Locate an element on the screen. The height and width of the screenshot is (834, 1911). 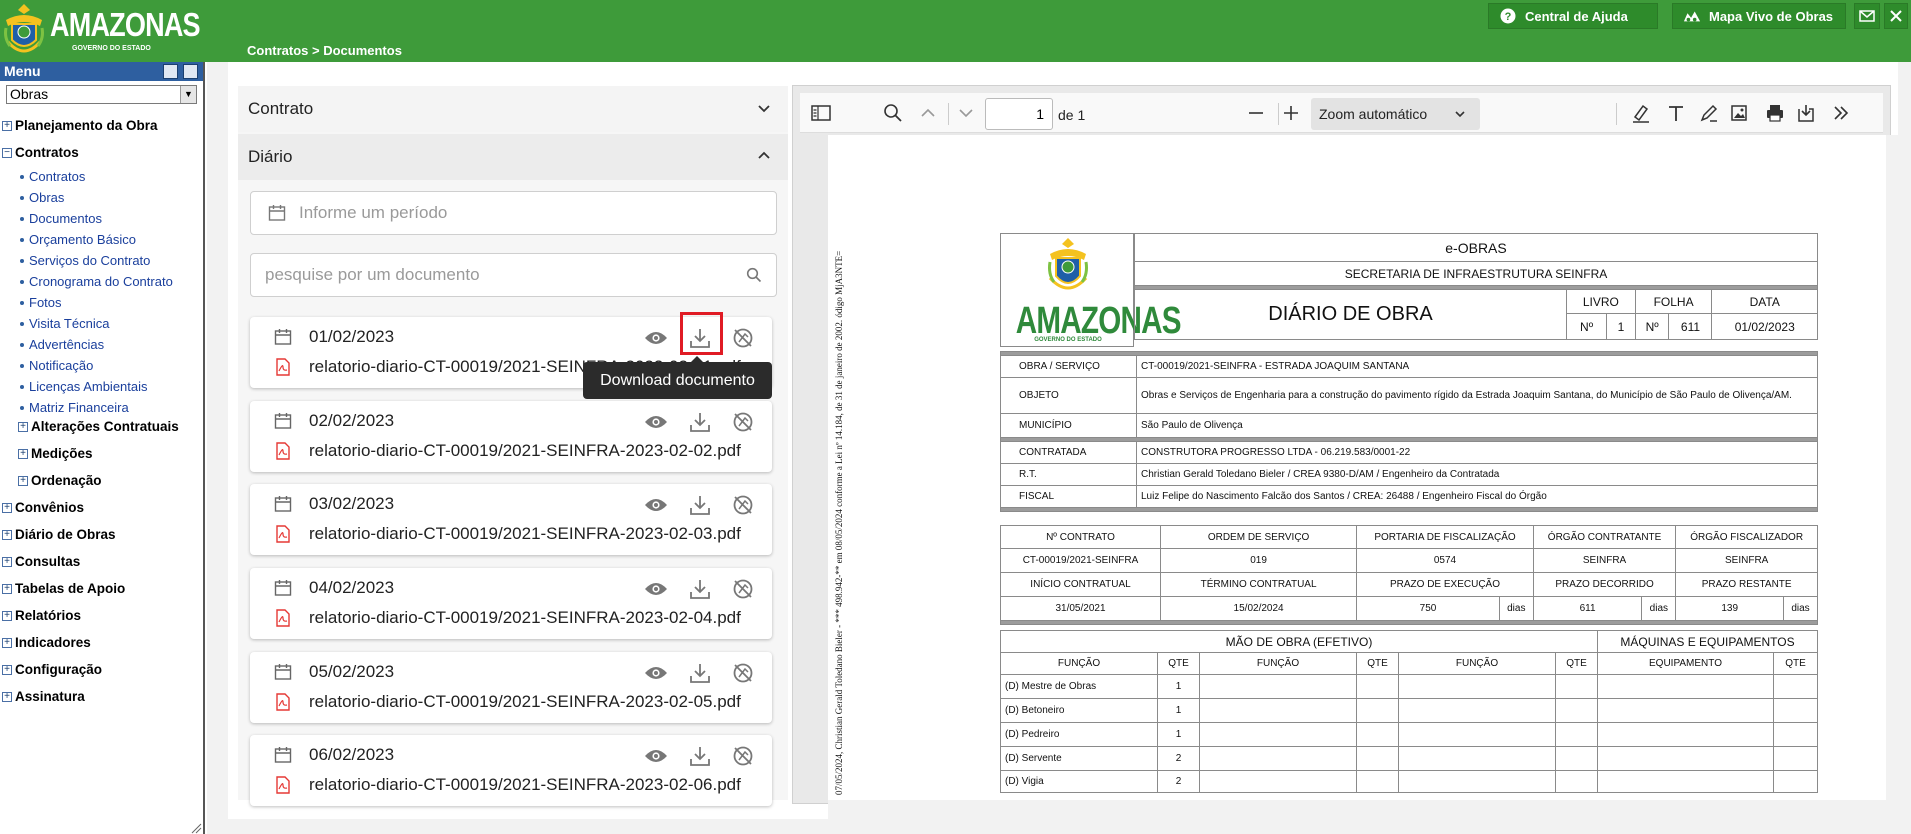
document-search-input: pesquise por um documento is located at coordinates (513, 275).